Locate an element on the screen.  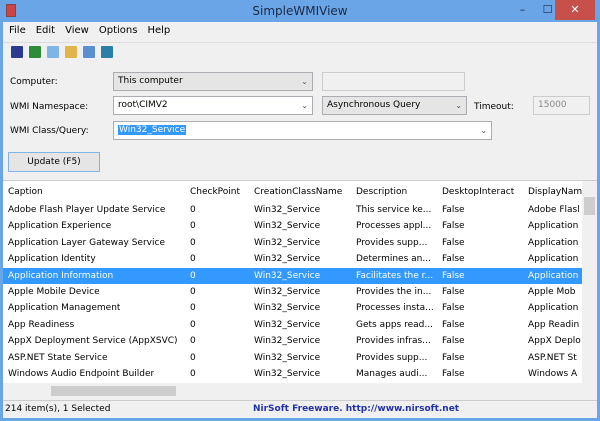
horizontal-scroll-thumb is located at coordinates (113, 391).